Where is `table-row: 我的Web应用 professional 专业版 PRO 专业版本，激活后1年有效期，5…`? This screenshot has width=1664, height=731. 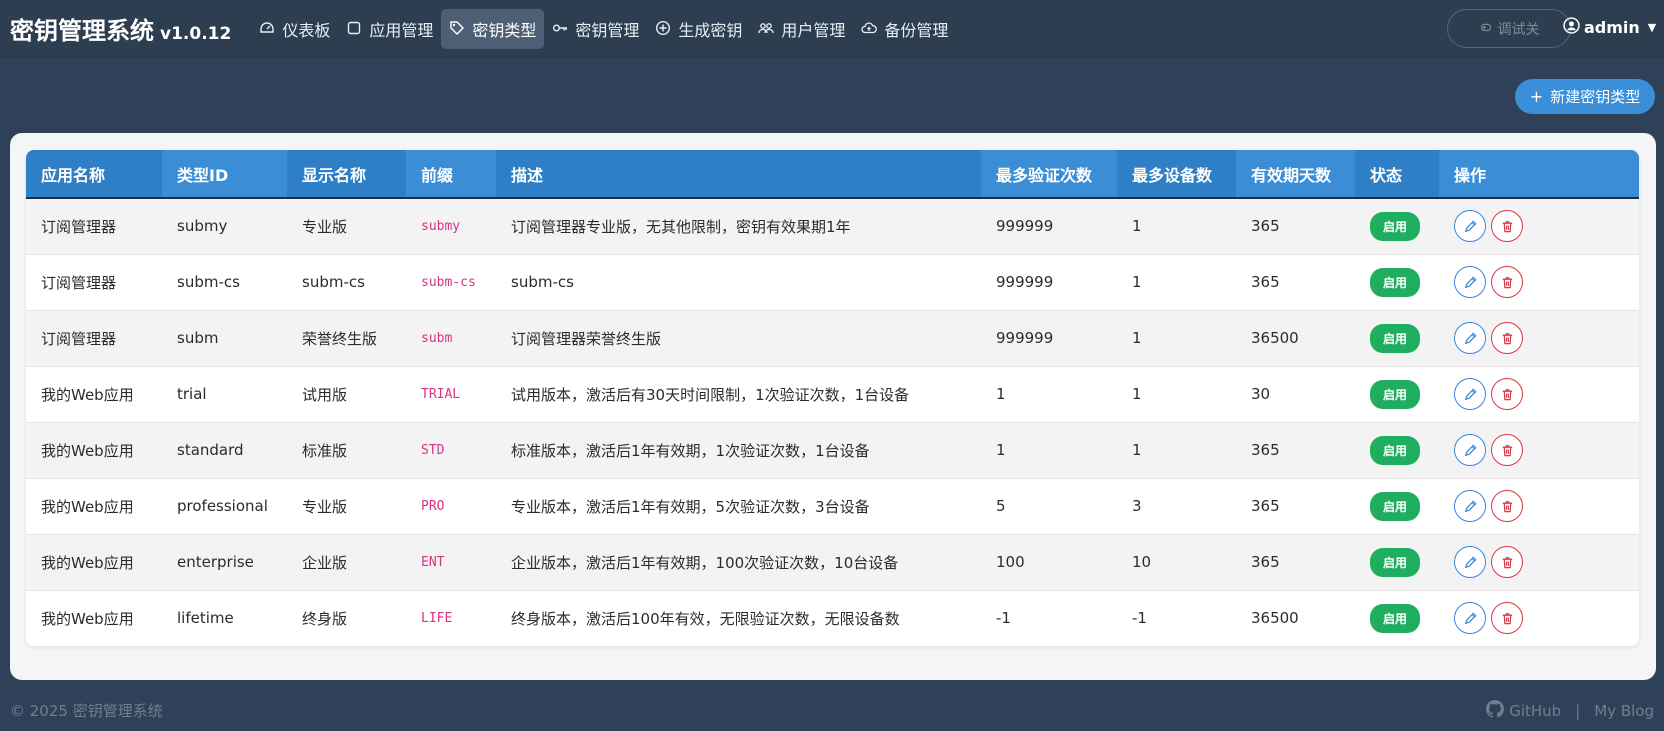
table-row: 我的Web应用 professional 专业版 PRO 专业版本，激活后1年有效期，5… is located at coordinates (832, 506).